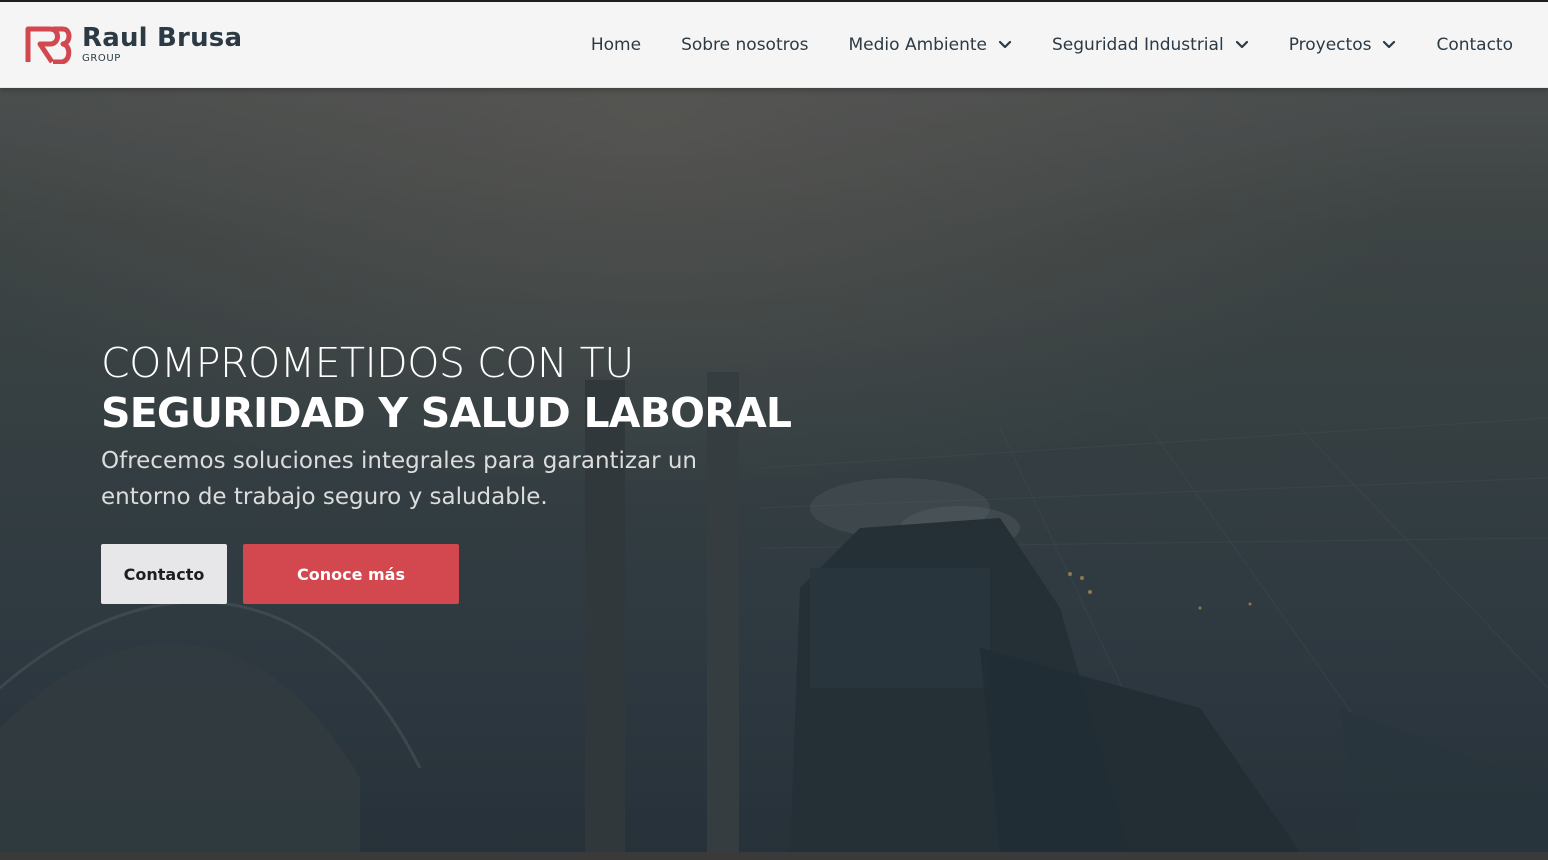 The width and height of the screenshot is (1548, 860). What do you see at coordinates (48, 45) in the screenshot?
I see `rb-logo-icon` at bounding box center [48, 45].